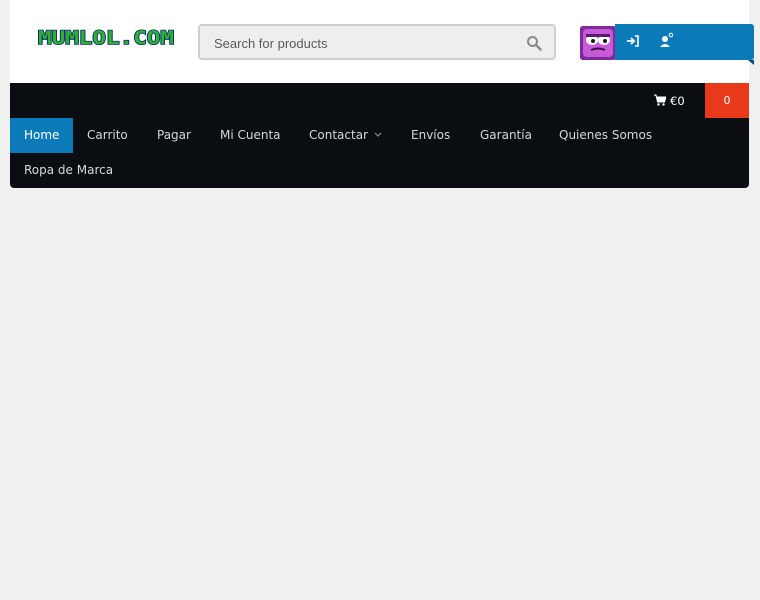 Image resolution: width=760 pixels, height=600 pixels. Describe the element at coordinates (506, 135) in the screenshot. I see `menu-item-garantia: Garantía` at that location.